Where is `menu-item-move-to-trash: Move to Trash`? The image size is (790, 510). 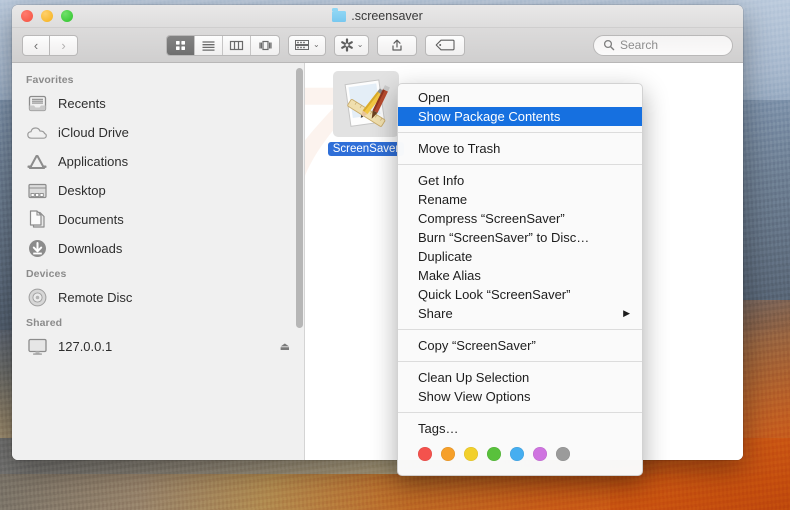
menu-item-move-to-trash: Move to Trash is located at coordinates (520, 148).